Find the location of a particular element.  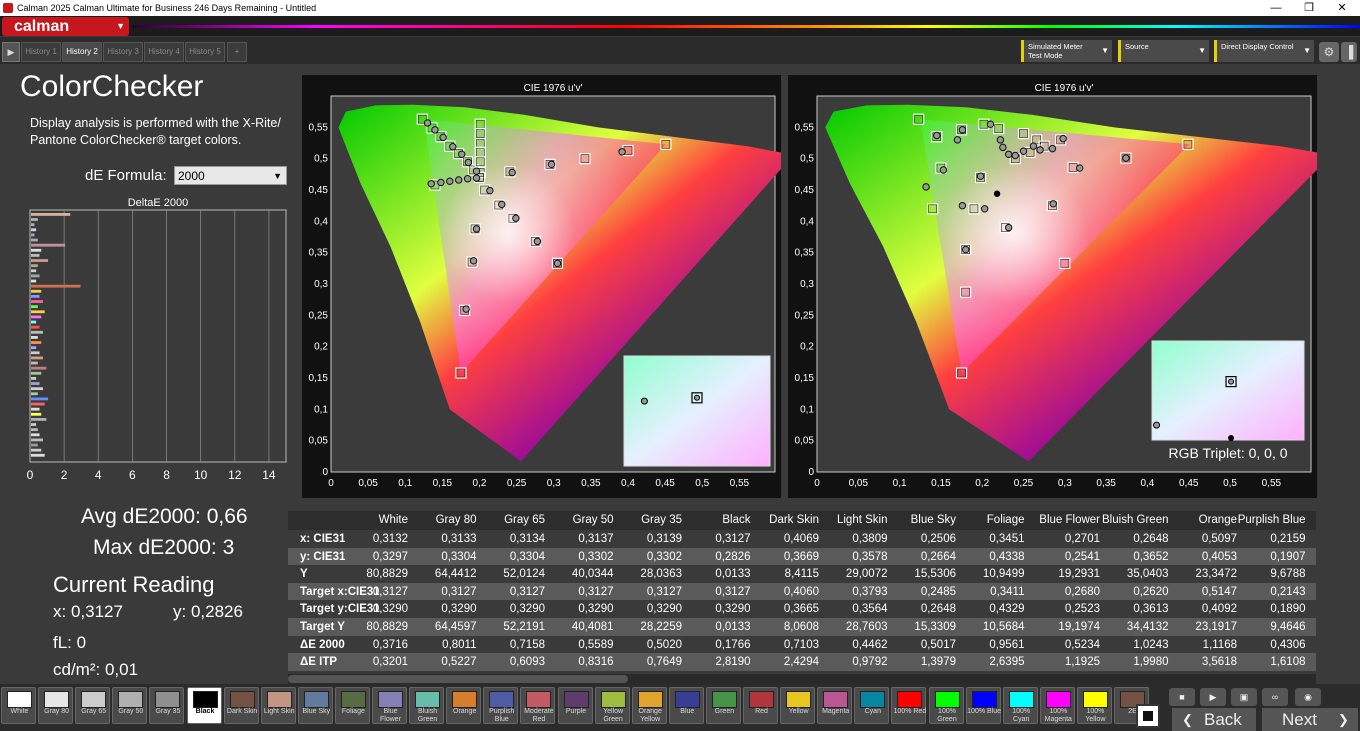

table-cell: 1,6108 is located at coordinates (1288, 662).